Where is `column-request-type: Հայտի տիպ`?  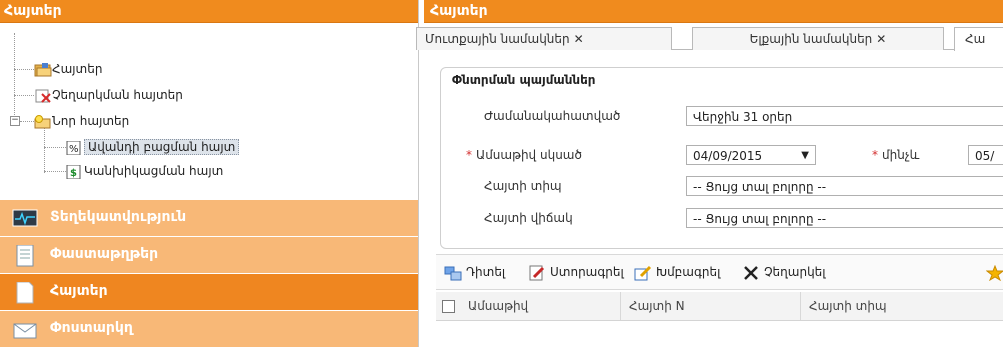
column-request-type: Հայտի տիպ is located at coordinates (901, 306).